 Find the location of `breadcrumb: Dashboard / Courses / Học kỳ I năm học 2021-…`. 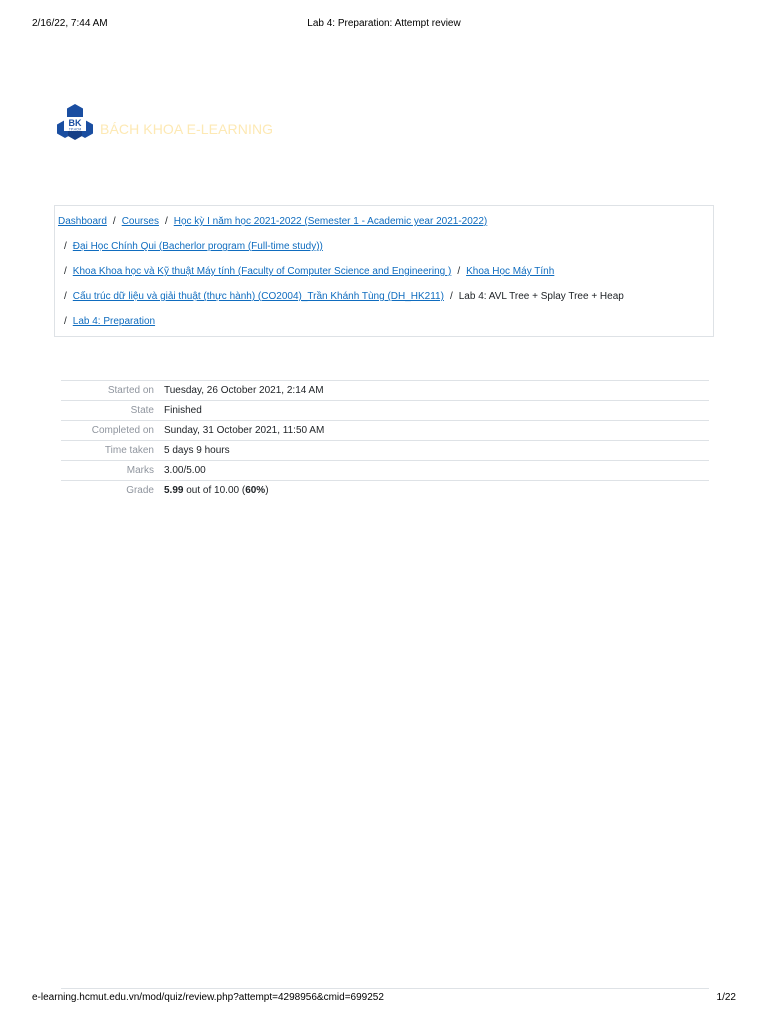

breadcrumb: Dashboard / Courses / Học kỳ I năm học 2021-… is located at coordinates (384, 271).